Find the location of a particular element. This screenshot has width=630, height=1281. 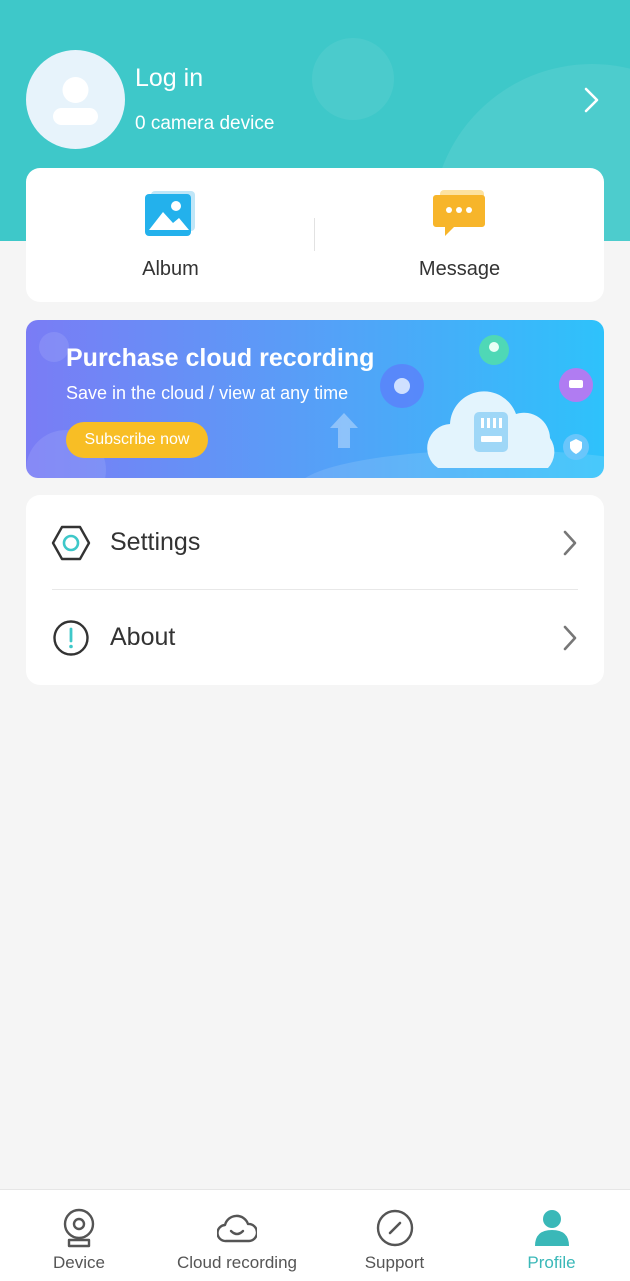

info-icon is located at coordinates (71, 638).